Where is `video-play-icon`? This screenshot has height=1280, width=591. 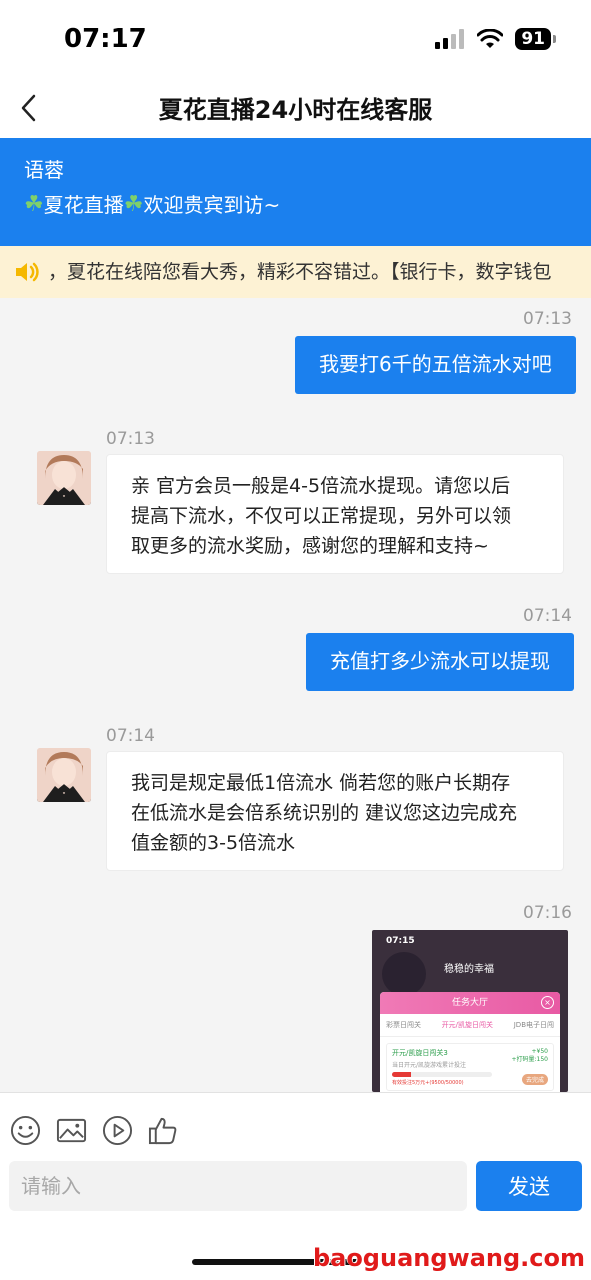
video-play-icon is located at coordinates (117, 1130).